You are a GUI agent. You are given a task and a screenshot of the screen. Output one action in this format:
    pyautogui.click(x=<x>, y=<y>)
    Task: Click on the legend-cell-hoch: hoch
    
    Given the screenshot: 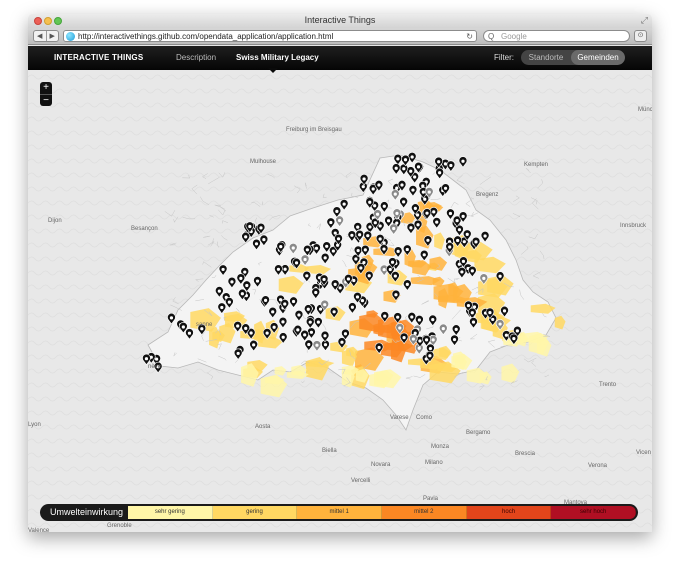 What is the action you would take?
    pyautogui.click(x=509, y=512)
    